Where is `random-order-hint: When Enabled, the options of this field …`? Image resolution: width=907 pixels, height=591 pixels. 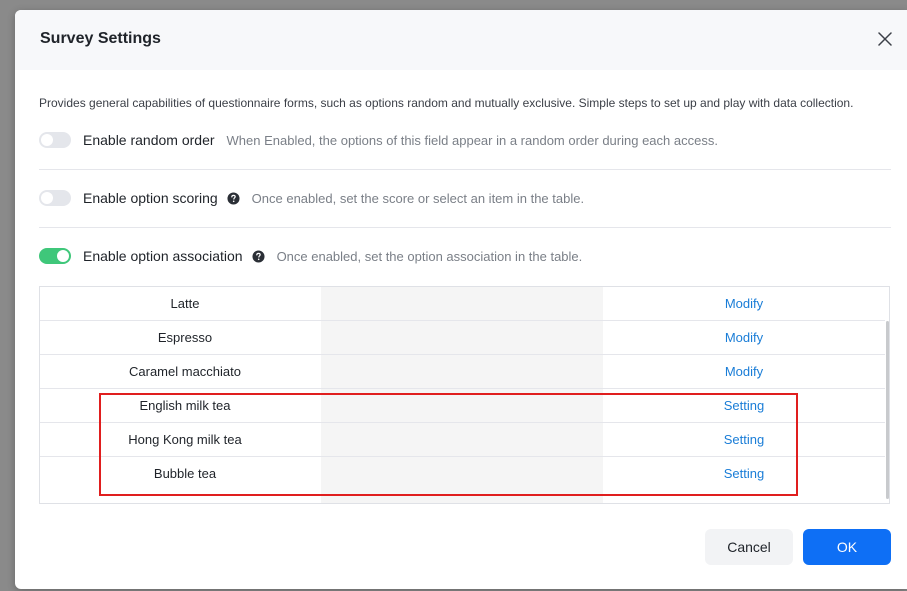 random-order-hint: When Enabled, the options of this field … is located at coordinates (472, 140).